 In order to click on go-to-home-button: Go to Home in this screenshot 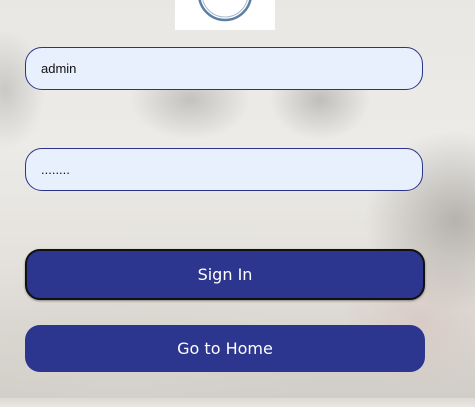, I will do `click(225, 348)`.